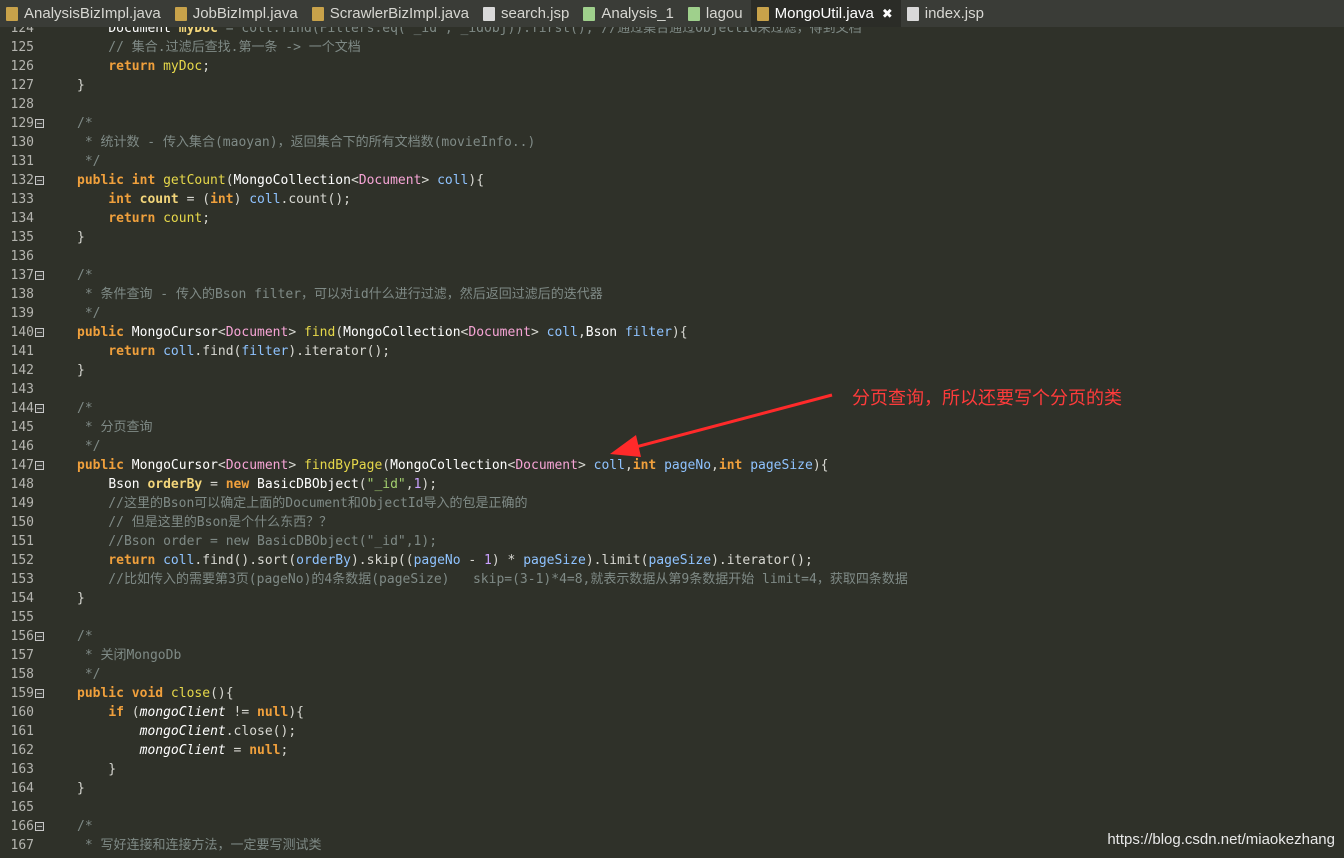 Image resolution: width=1344 pixels, height=858 pixels. Describe the element at coordinates (724, 13) in the screenshot. I see `tab-label: lagou` at that location.